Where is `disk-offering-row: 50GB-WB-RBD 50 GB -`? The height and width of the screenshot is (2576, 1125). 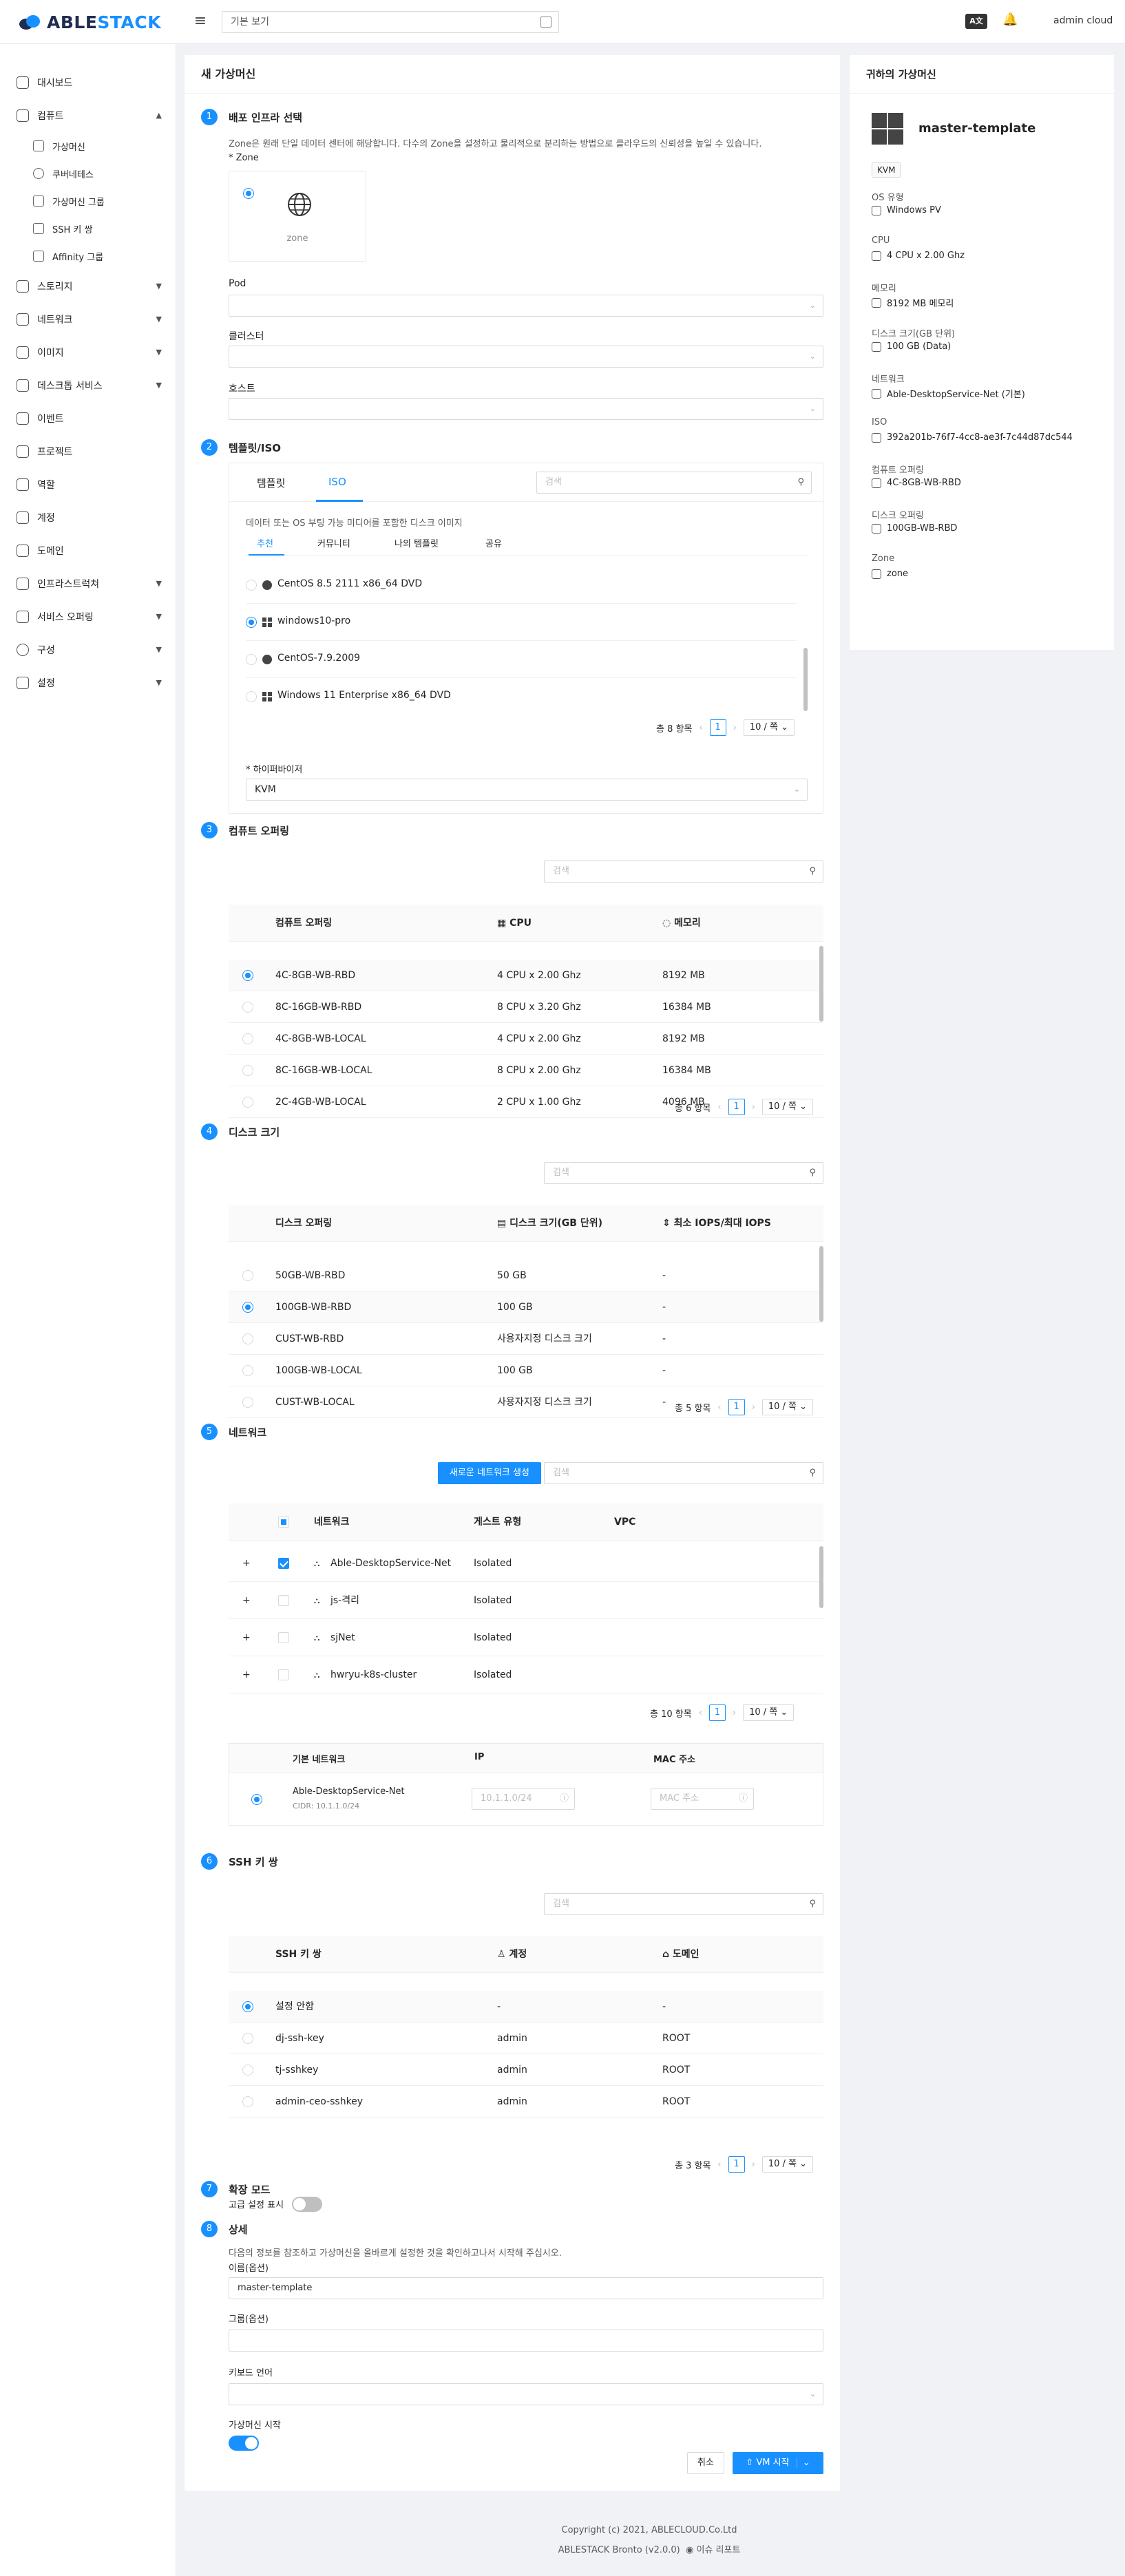 disk-offering-row: 50GB-WB-RBD 50 GB - is located at coordinates (526, 1276).